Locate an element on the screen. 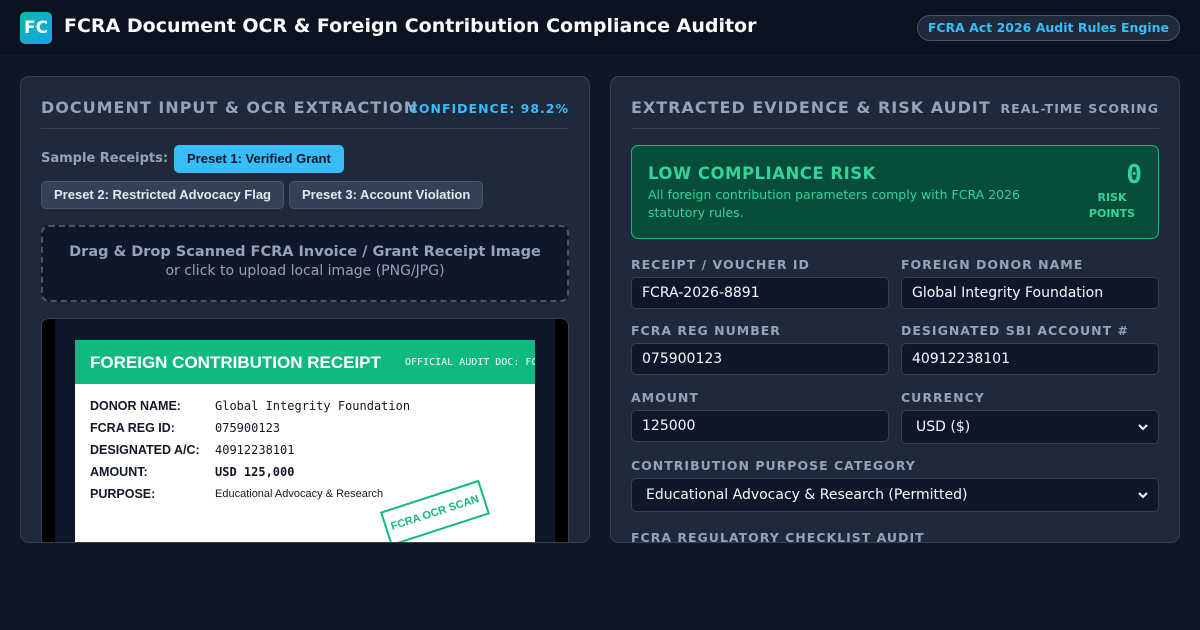 The height and width of the screenshot is (630, 1200). receipt-label: PURPOSE: is located at coordinates (123, 494).